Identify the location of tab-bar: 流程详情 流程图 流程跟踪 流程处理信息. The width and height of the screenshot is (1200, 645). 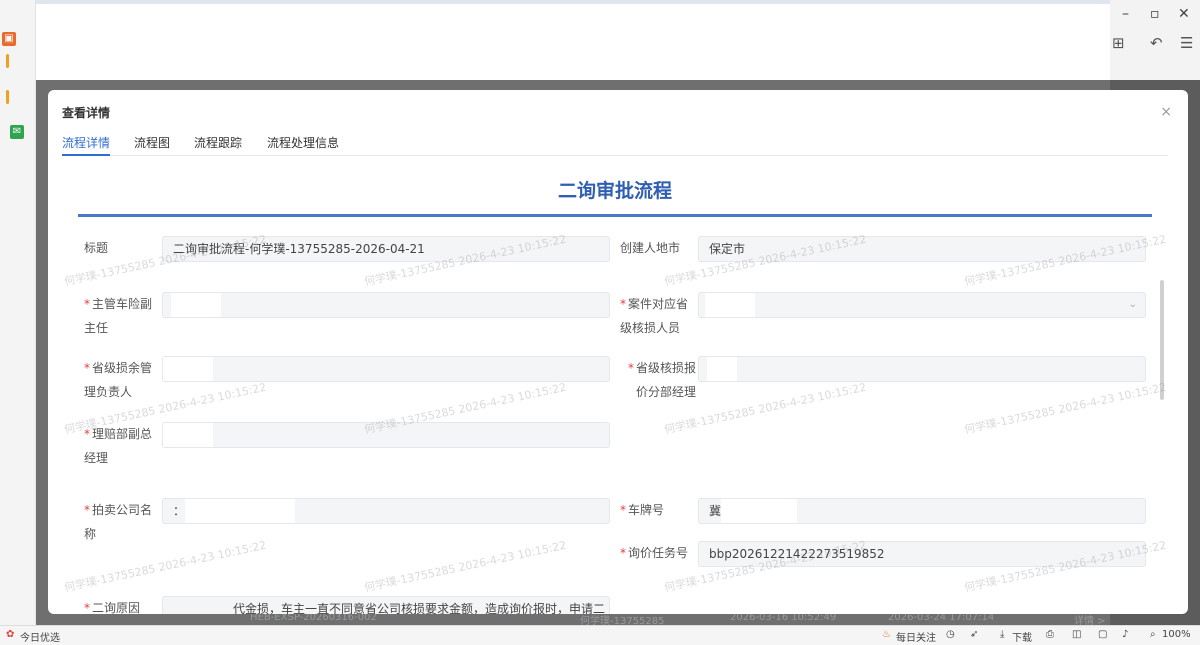
(615, 145).